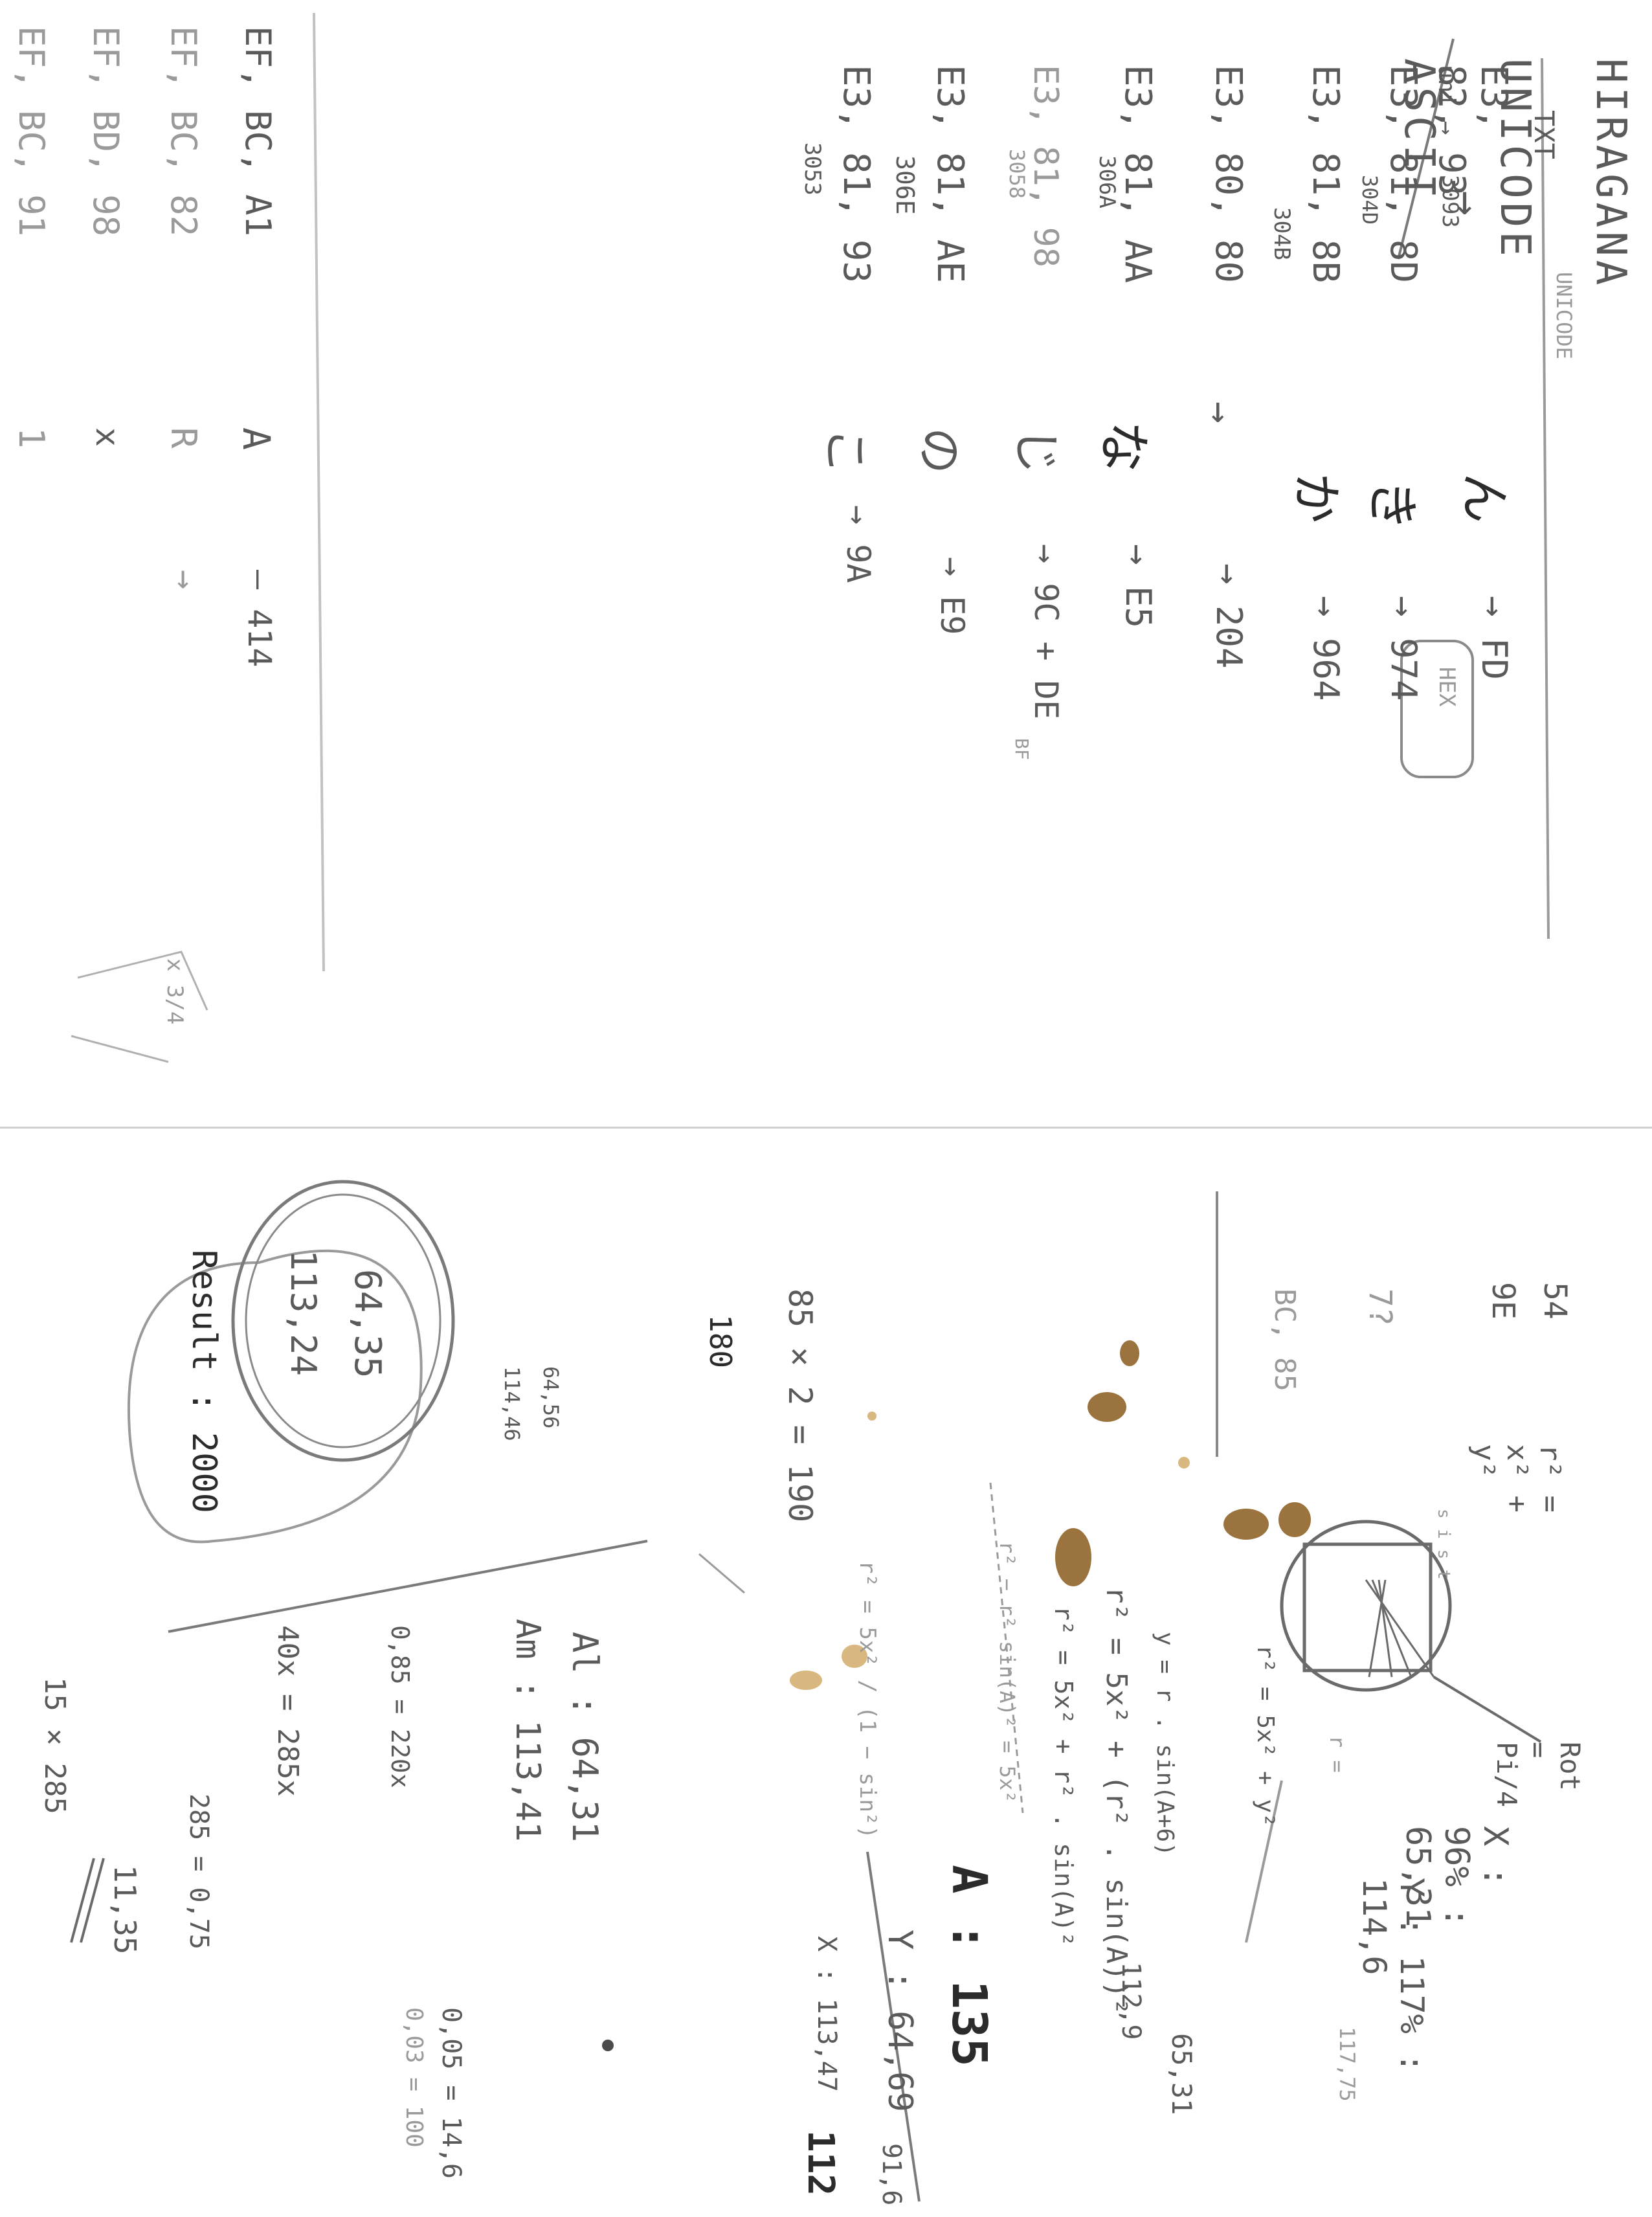 Image resolution: width=1652 pixels, height=2217 pixels. Describe the element at coordinates (1487, 1709) in the screenshot. I see `rotation-pointer` at that location.